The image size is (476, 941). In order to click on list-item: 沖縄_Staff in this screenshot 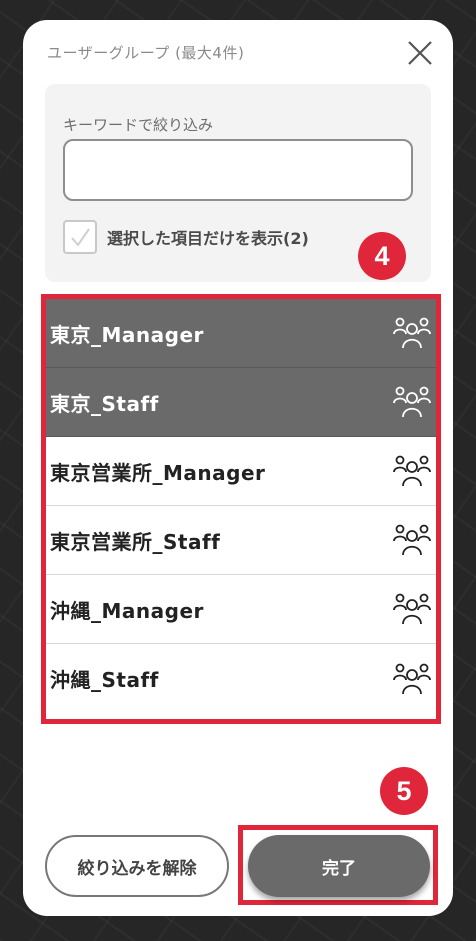, I will do `click(241, 678)`.